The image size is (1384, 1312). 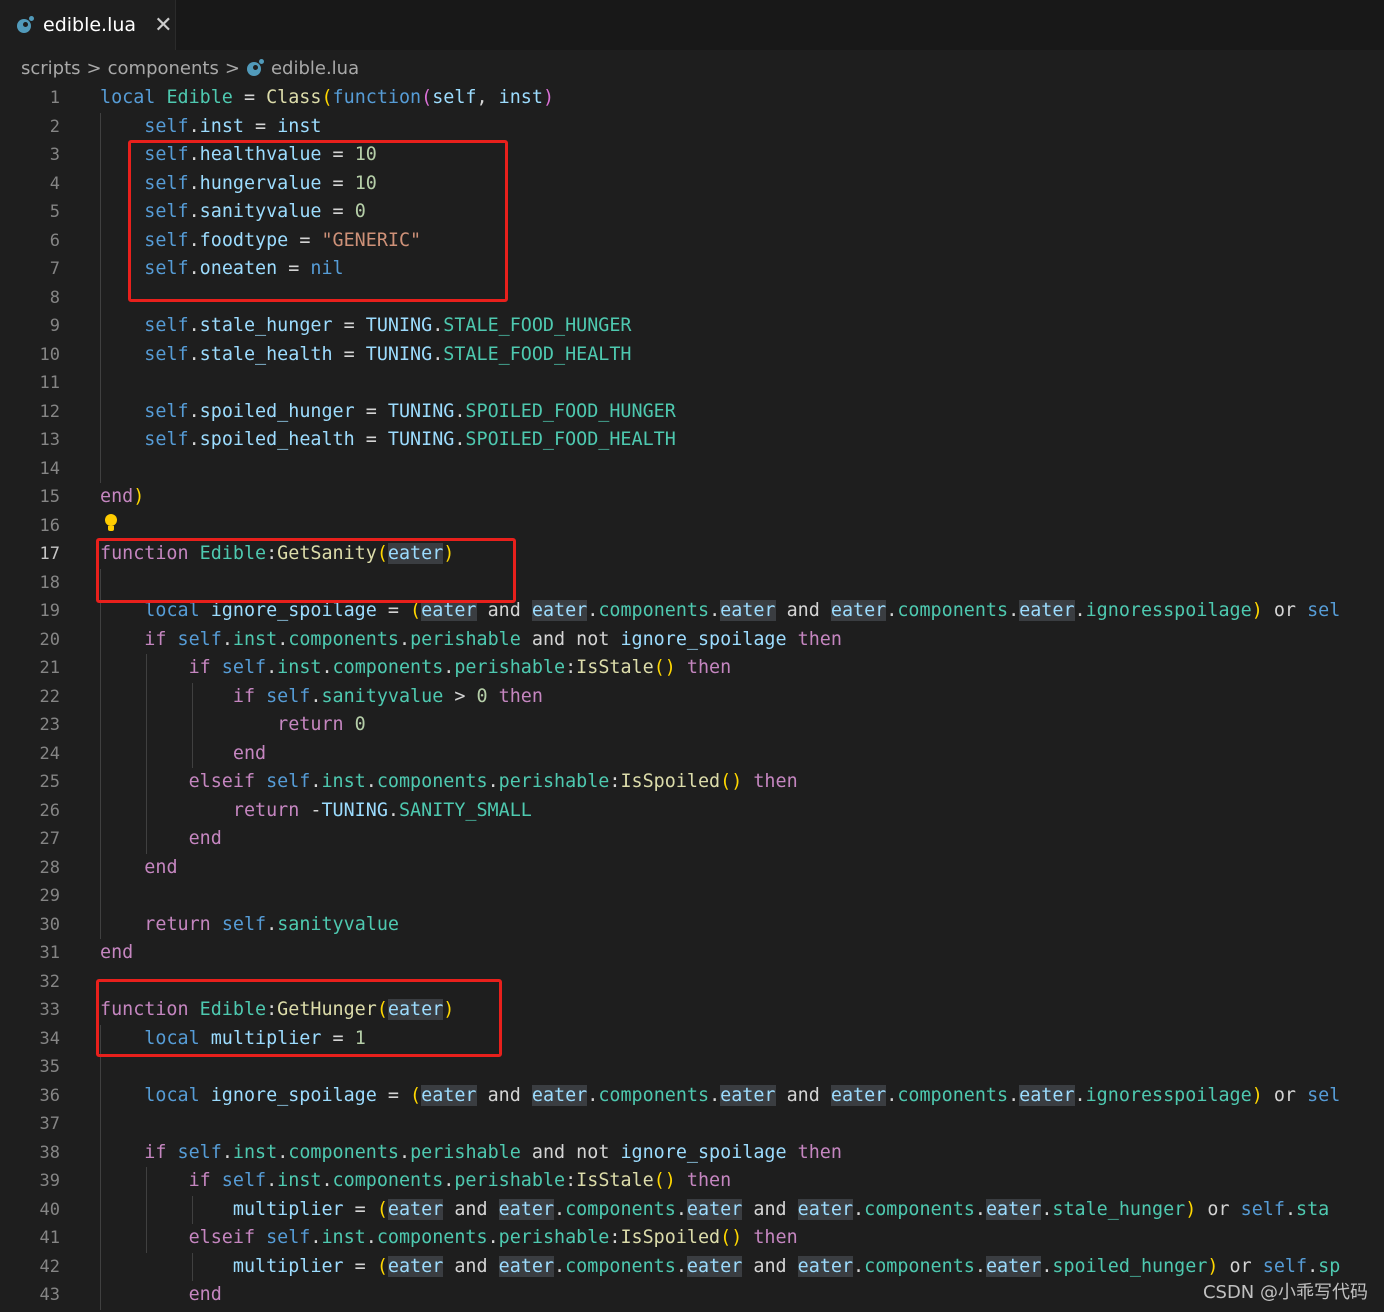 I want to click on close-icon: ✕, so click(x=163, y=25).